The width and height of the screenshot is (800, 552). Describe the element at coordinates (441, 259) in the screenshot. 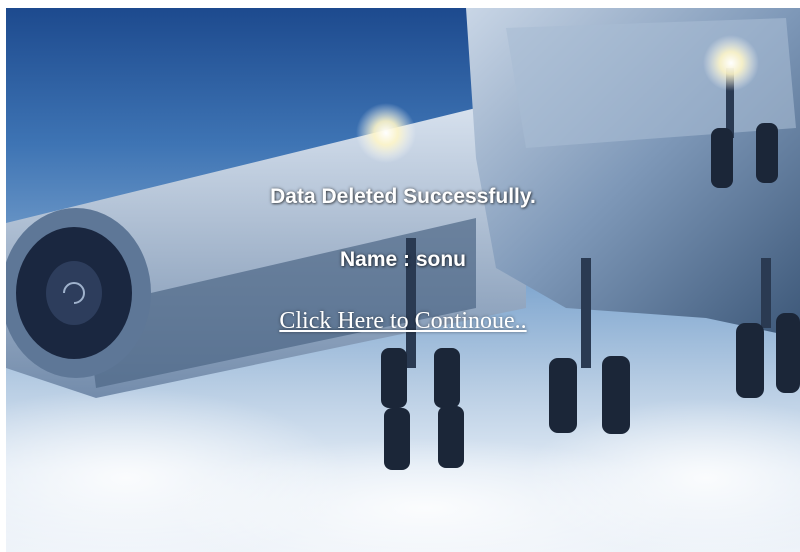

I see `name-value: sonu` at that location.